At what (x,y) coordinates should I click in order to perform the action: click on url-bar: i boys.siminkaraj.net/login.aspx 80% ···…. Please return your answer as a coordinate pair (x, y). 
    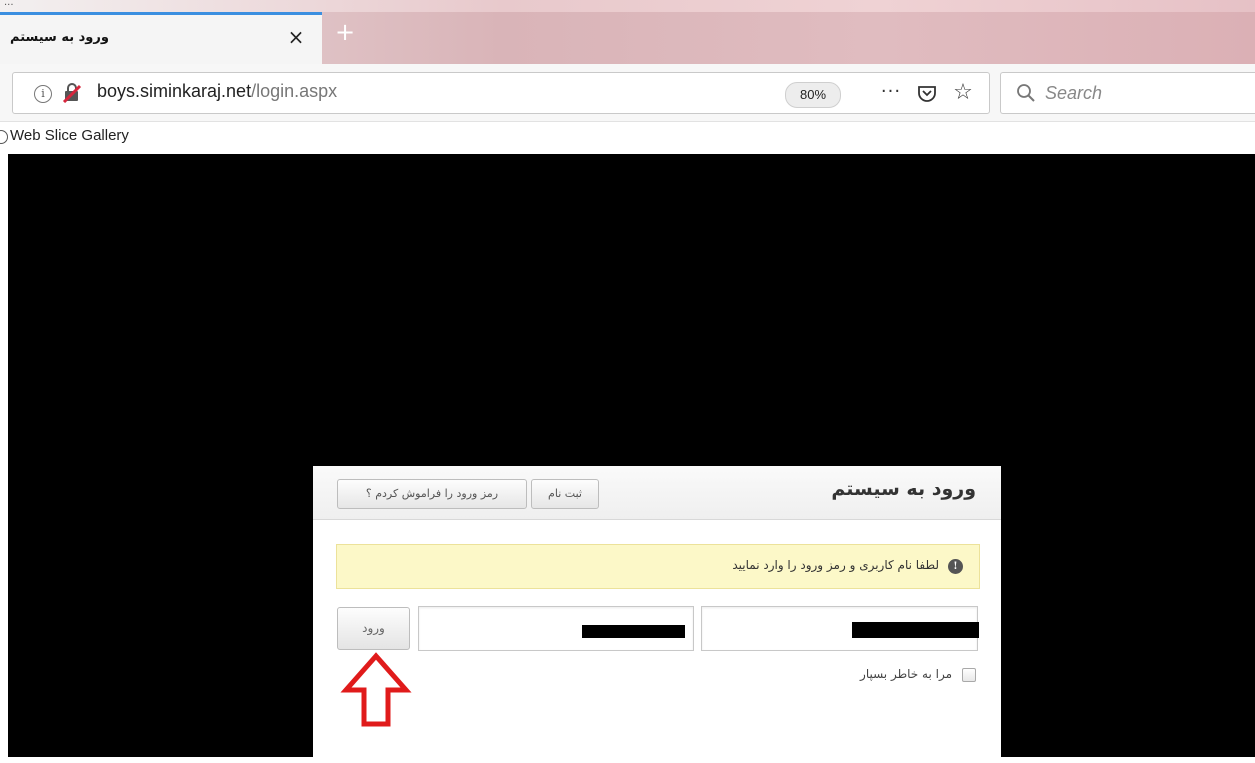
    Looking at the image, I should click on (501, 93).